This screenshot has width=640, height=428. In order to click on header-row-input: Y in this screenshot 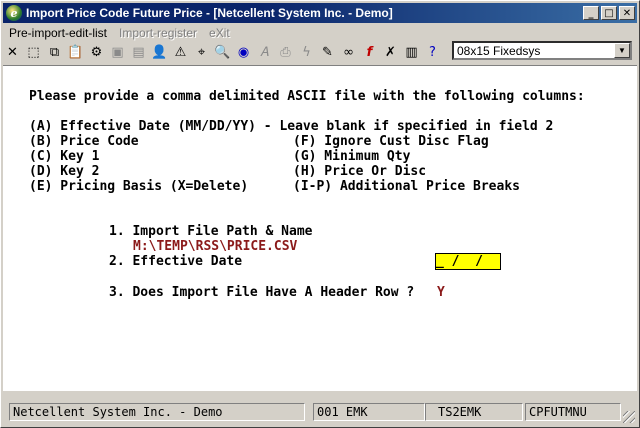, I will do `click(441, 292)`.